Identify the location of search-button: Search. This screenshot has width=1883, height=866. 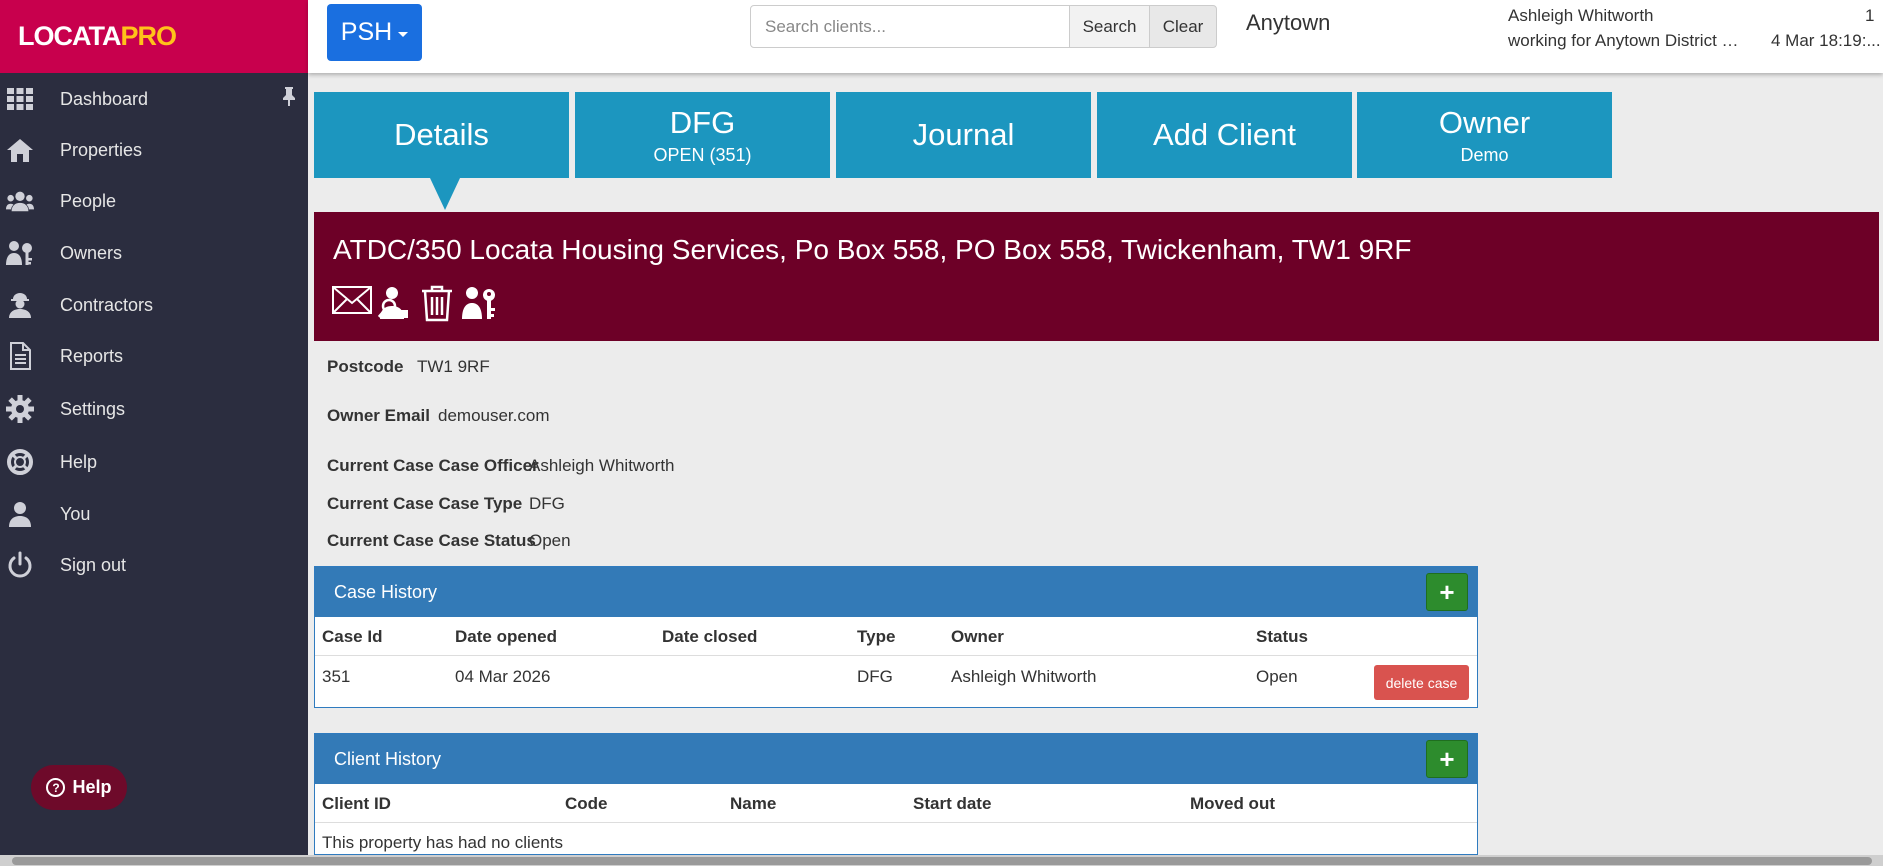
(1109, 26).